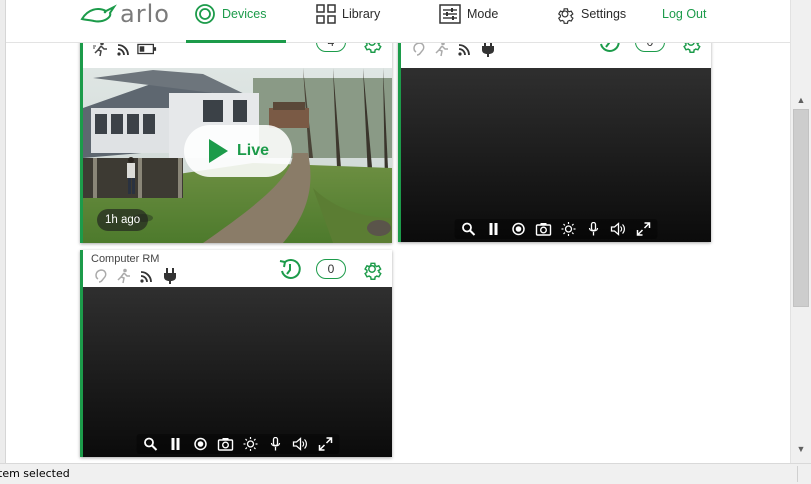 This screenshot has height=484, width=811. I want to click on vertical-scrollbar: ▲ ▼, so click(800, 231).